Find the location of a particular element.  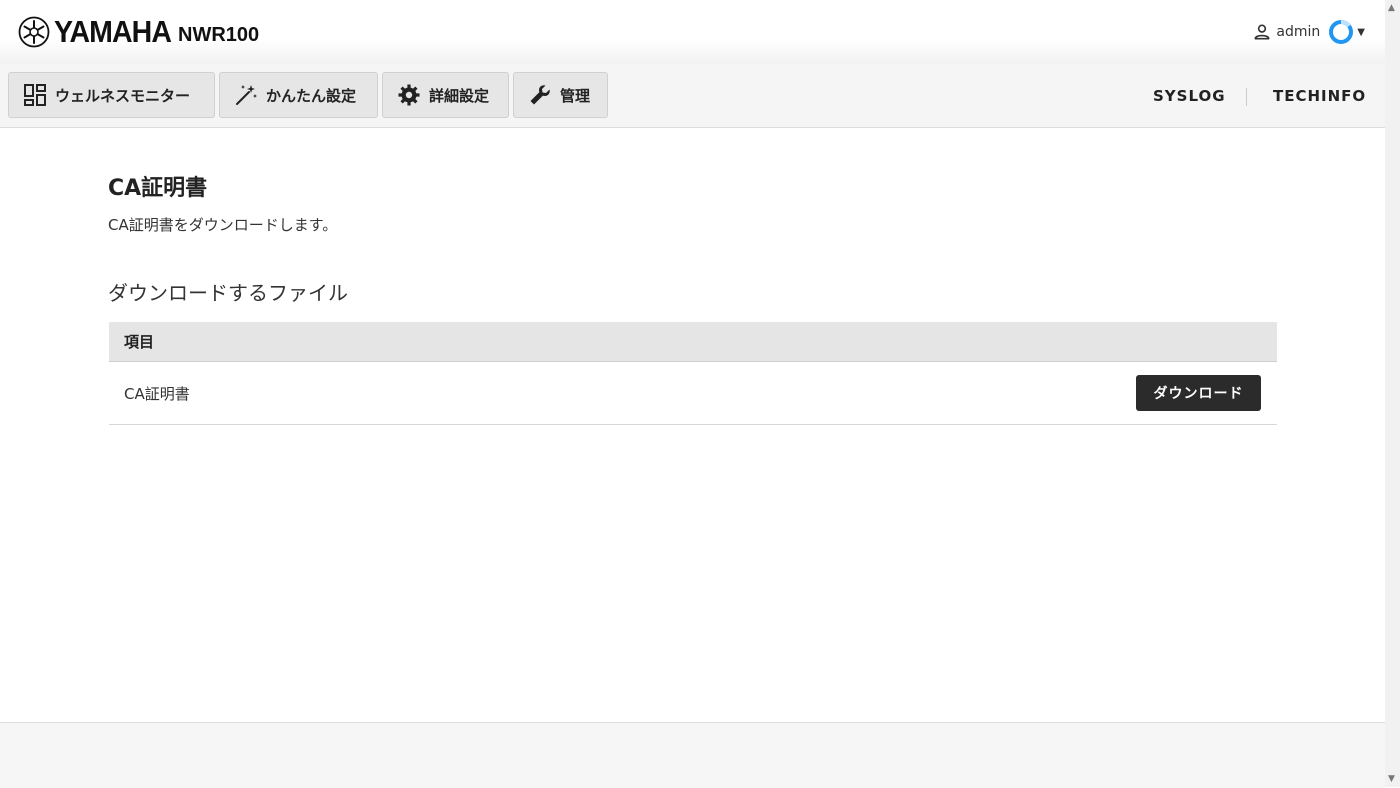

scroll-down-arrow-icon: ▼ is located at coordinates (1391, 779).